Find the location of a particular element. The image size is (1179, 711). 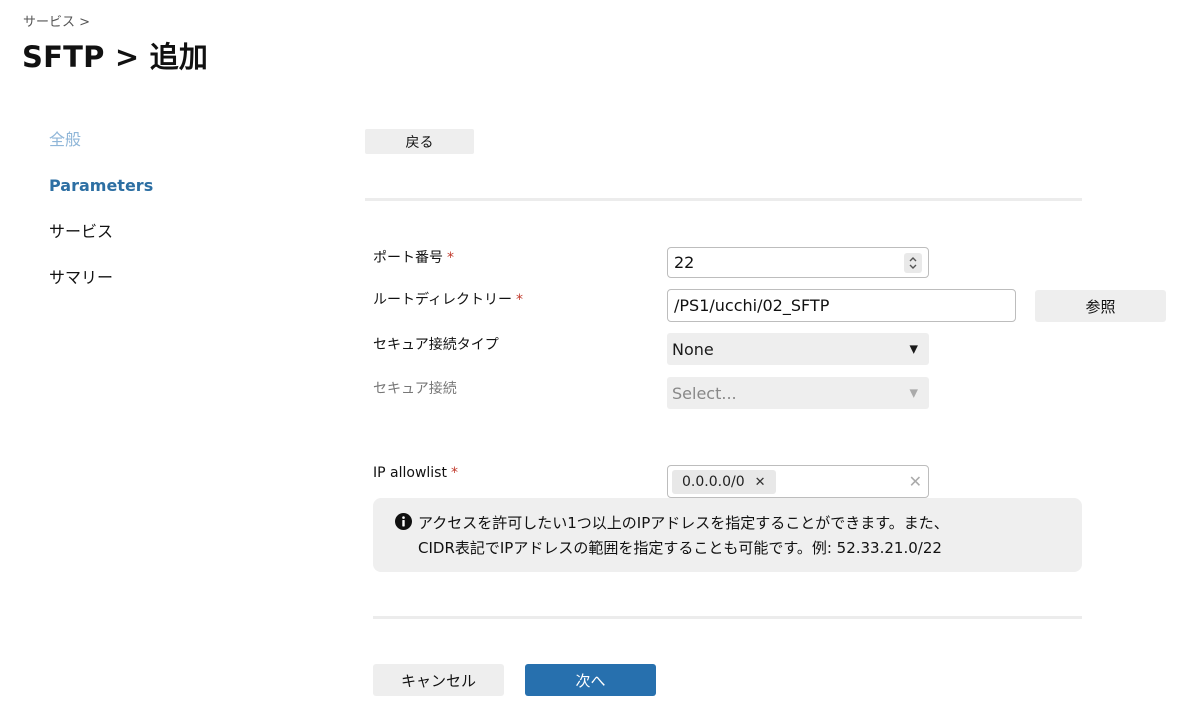

stepper-arrows-icon is located at coordinates (913, 263).